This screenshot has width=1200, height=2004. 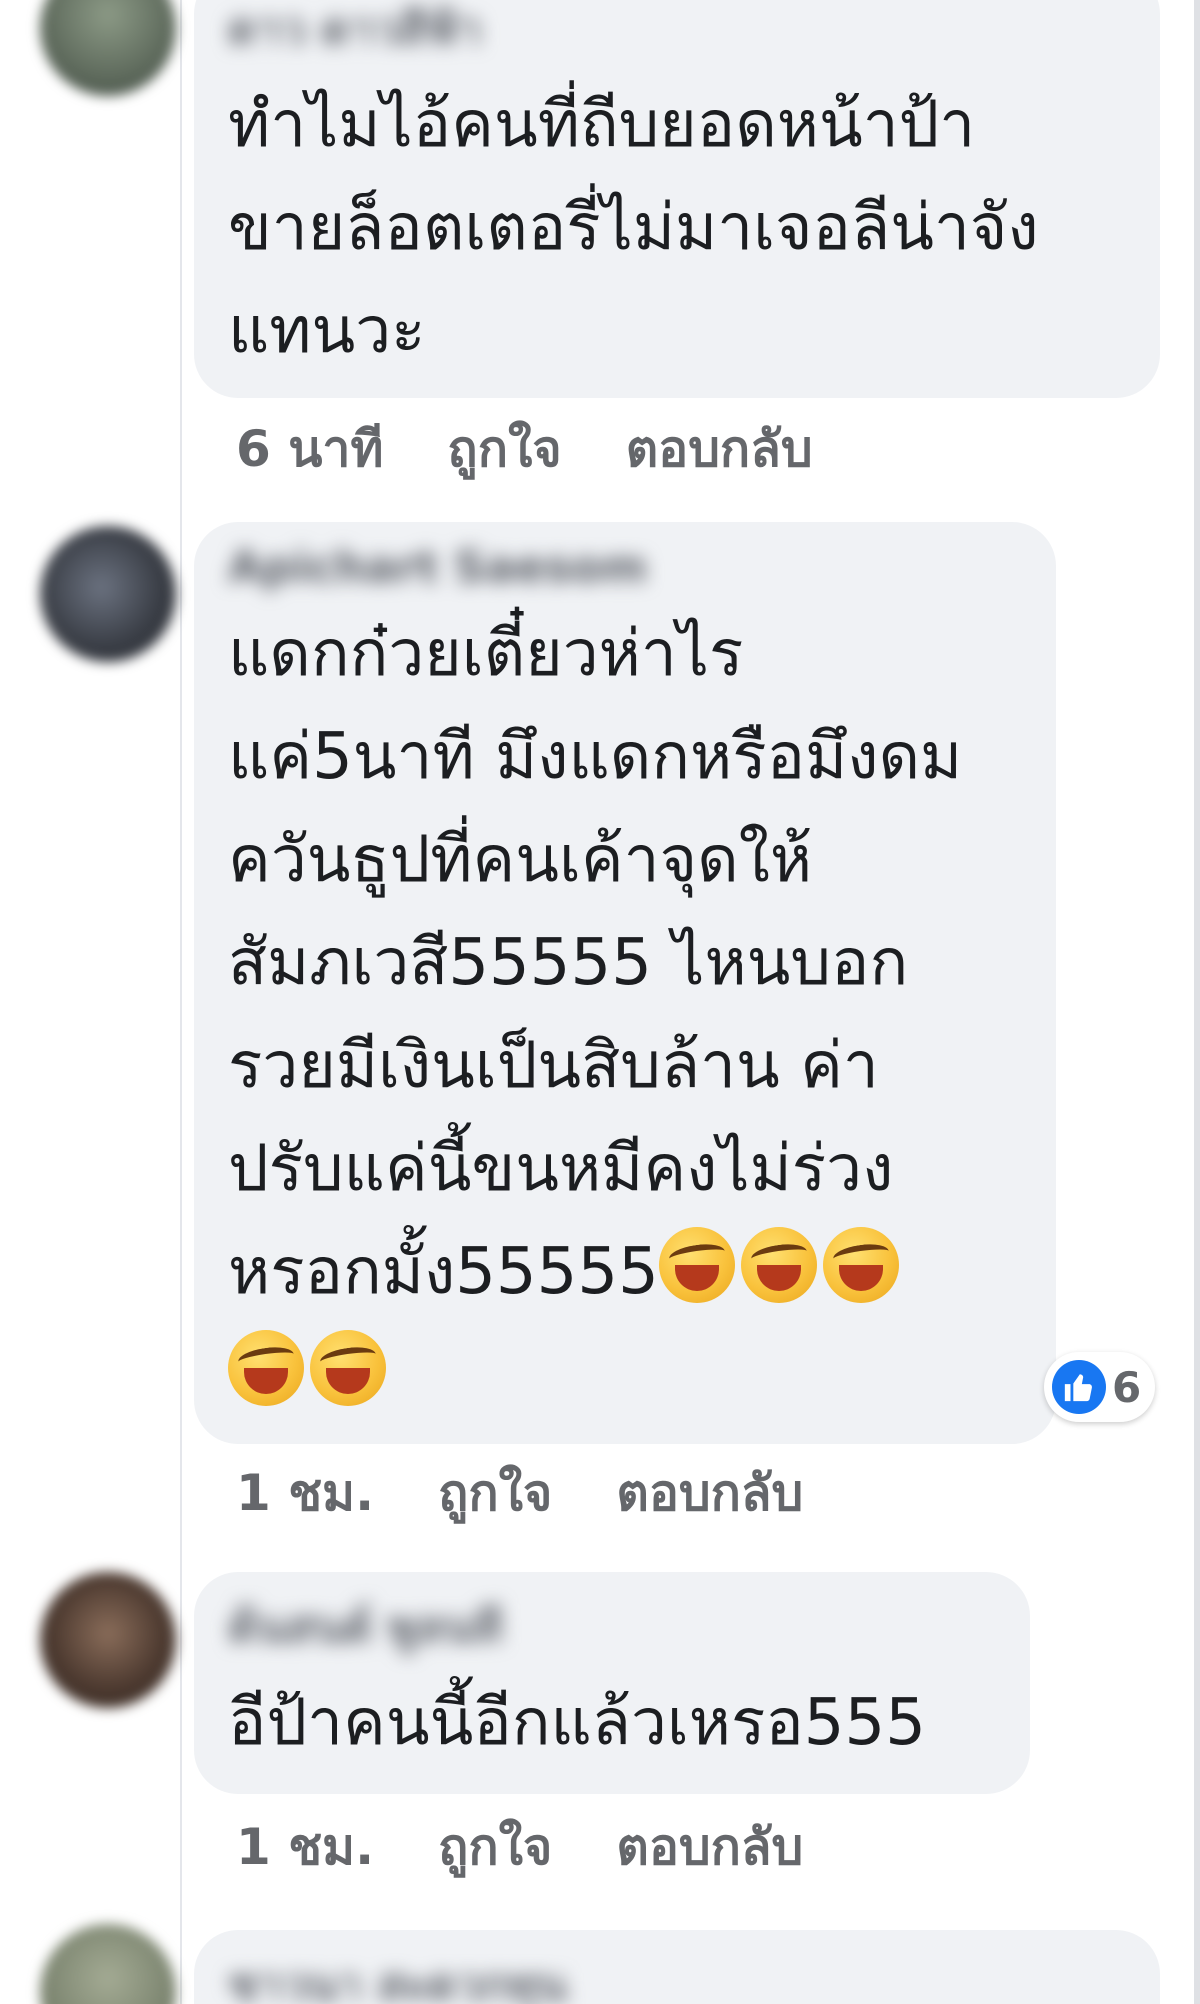 I want to click on comment-author: Apichart Saesom, so click(x=437, y=567).